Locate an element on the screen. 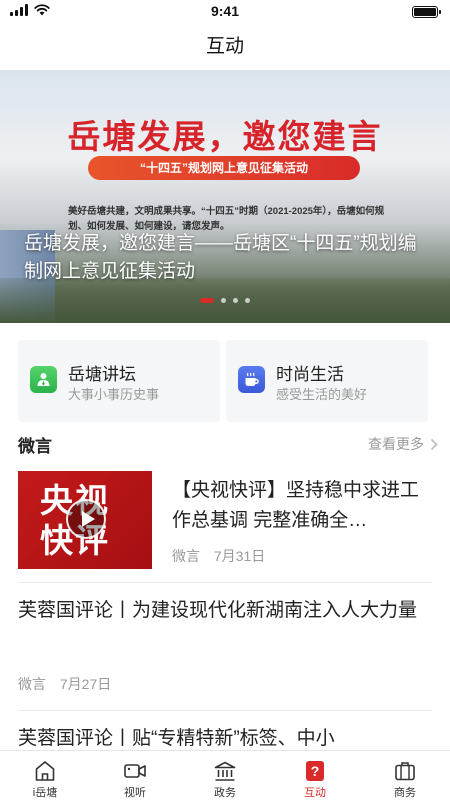 This screenshot has width=450, height=800. tab-business: 商务 is located at coordinates (405, 775).